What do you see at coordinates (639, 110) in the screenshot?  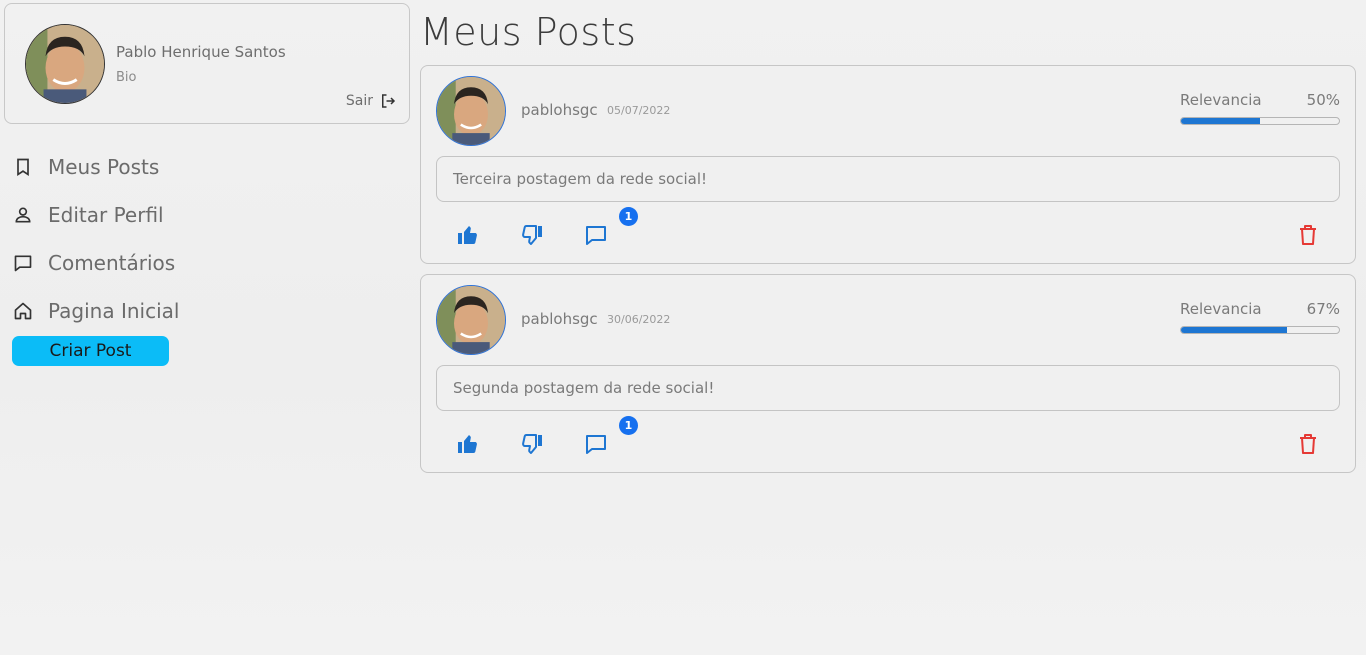 I see `post-date: 05/07/2022` at bounding box center [639, 110].